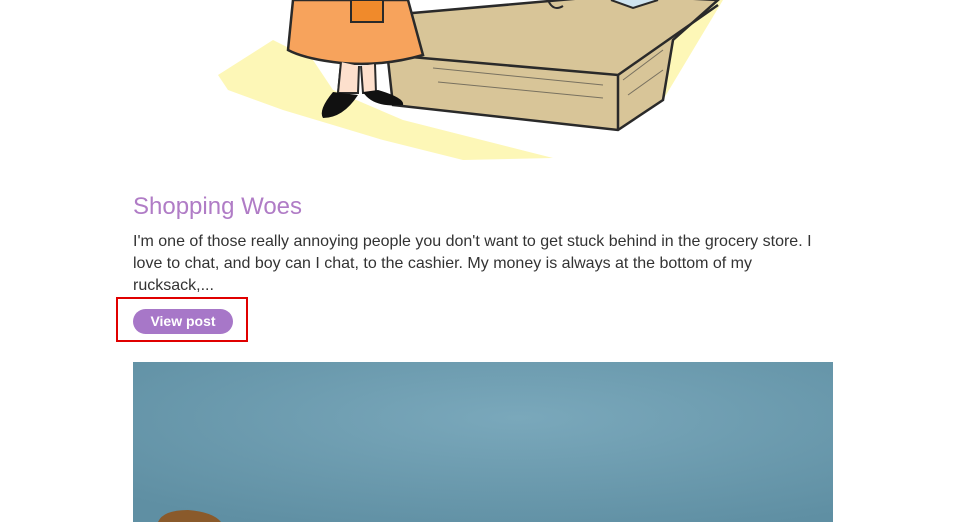  Describe the element at coordinates (217, 207) in the screenshot. I see `post-title: Shopping Woes` at that location.